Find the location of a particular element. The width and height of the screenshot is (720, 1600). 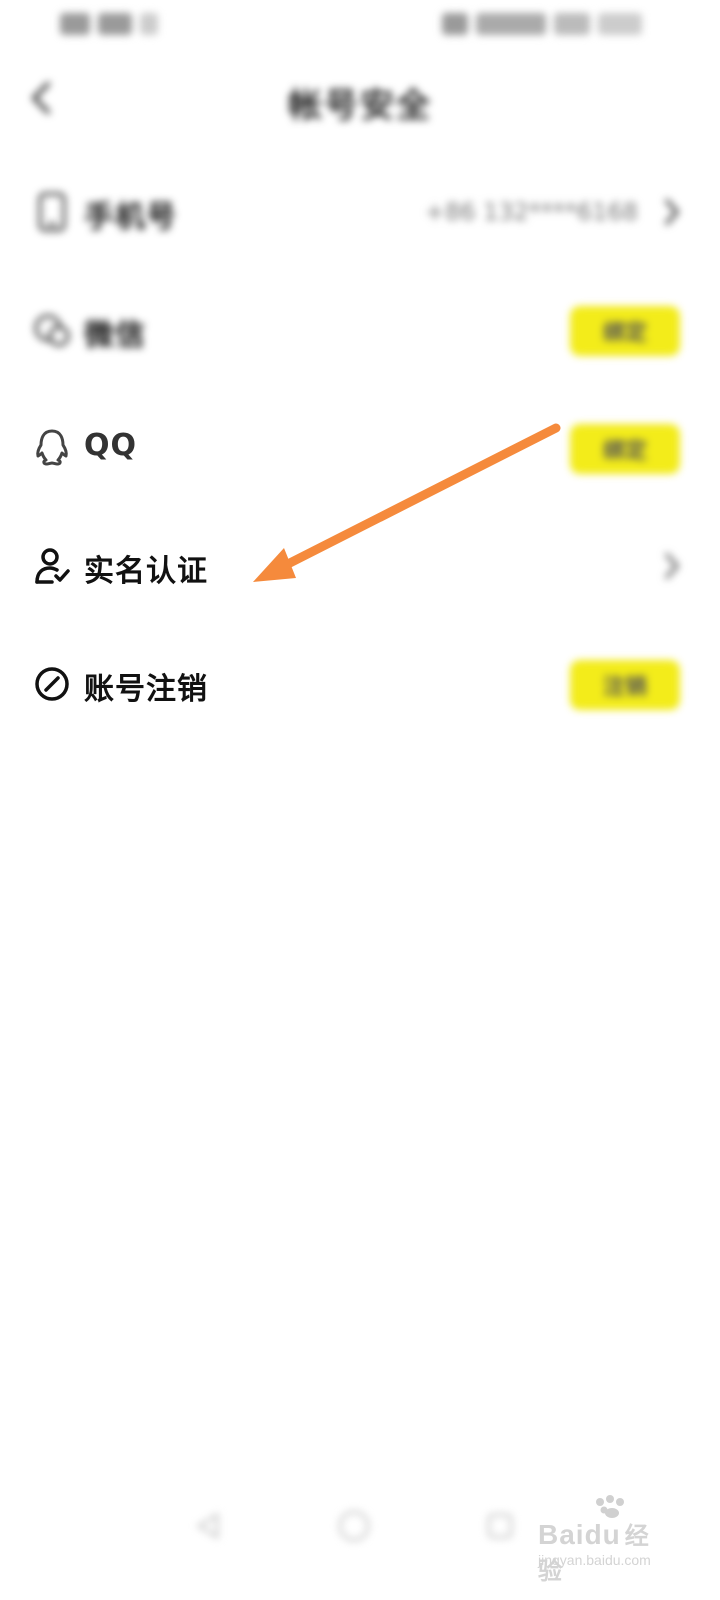

watermark-brand: Baidu is located at coordinates (579, 1534).